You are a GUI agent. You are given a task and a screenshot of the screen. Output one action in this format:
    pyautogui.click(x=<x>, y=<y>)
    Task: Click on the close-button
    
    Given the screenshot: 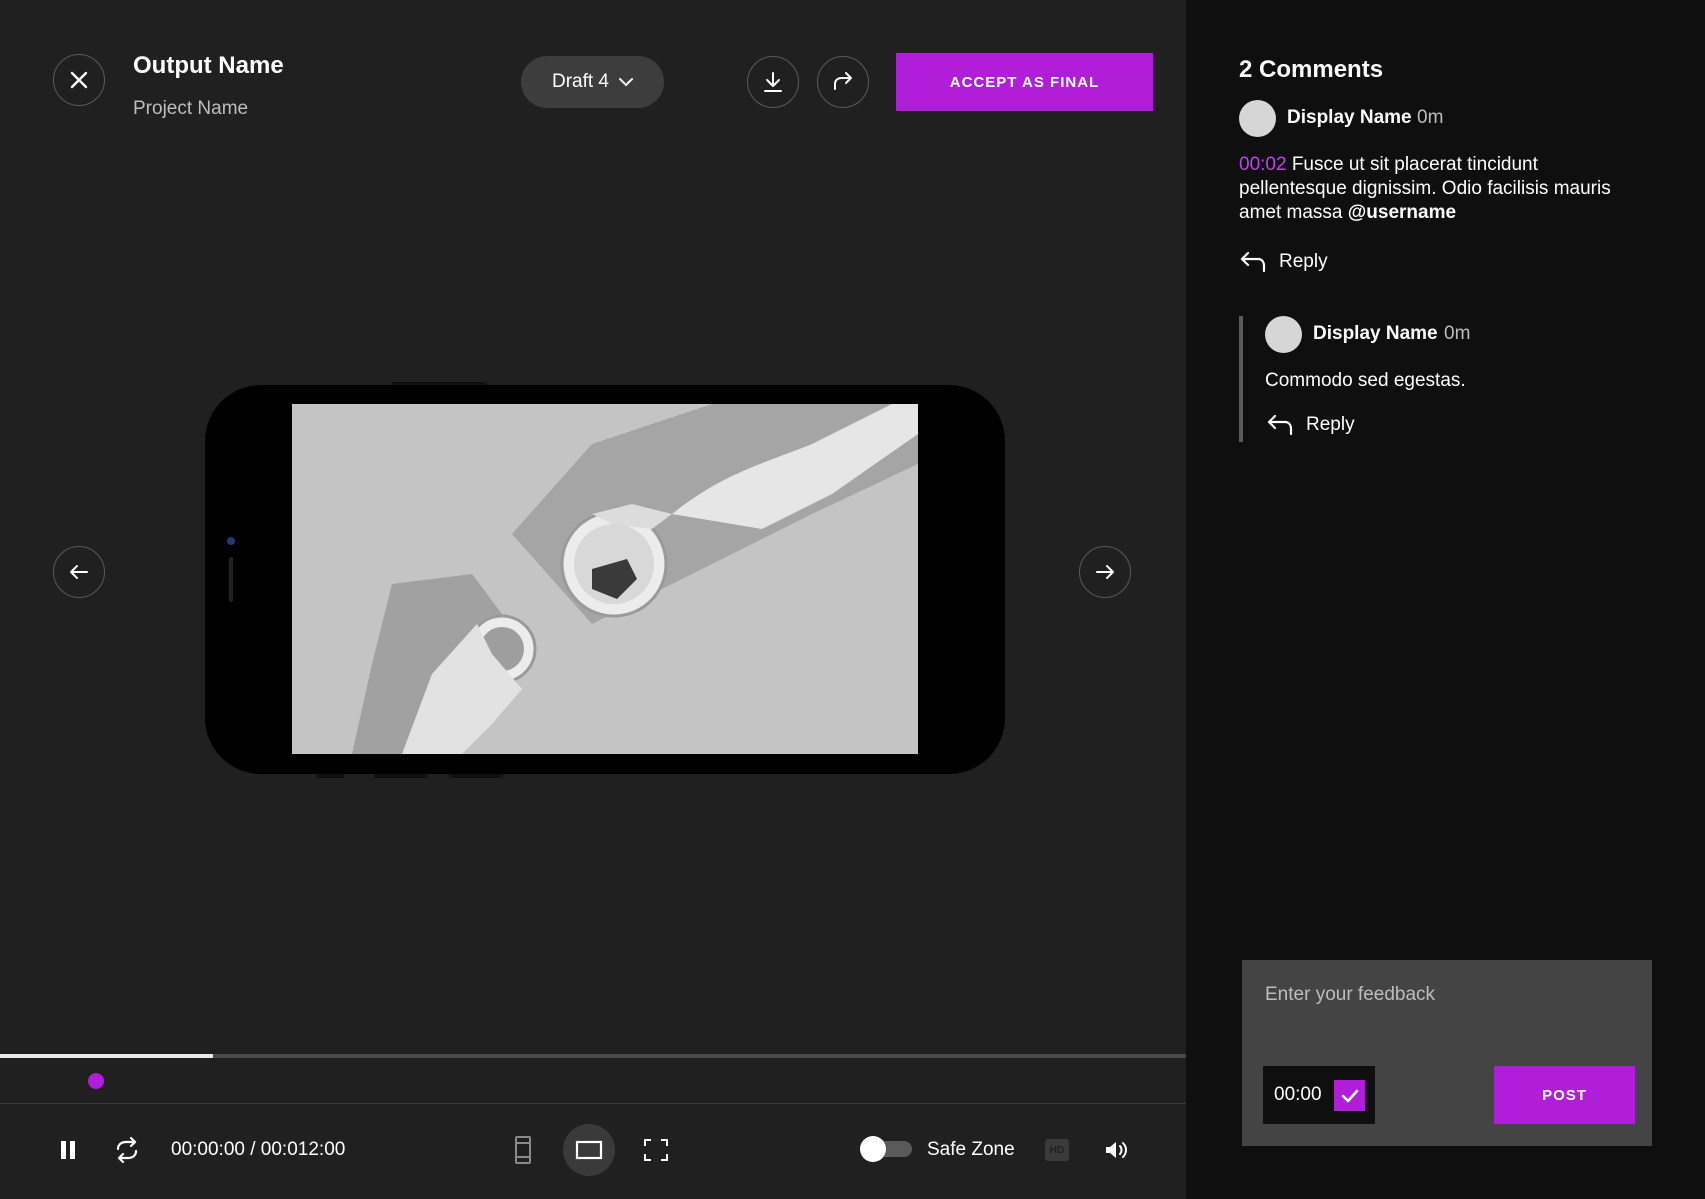 What is the action you would take?
    pyautogui.click(x=79, y=80)
    